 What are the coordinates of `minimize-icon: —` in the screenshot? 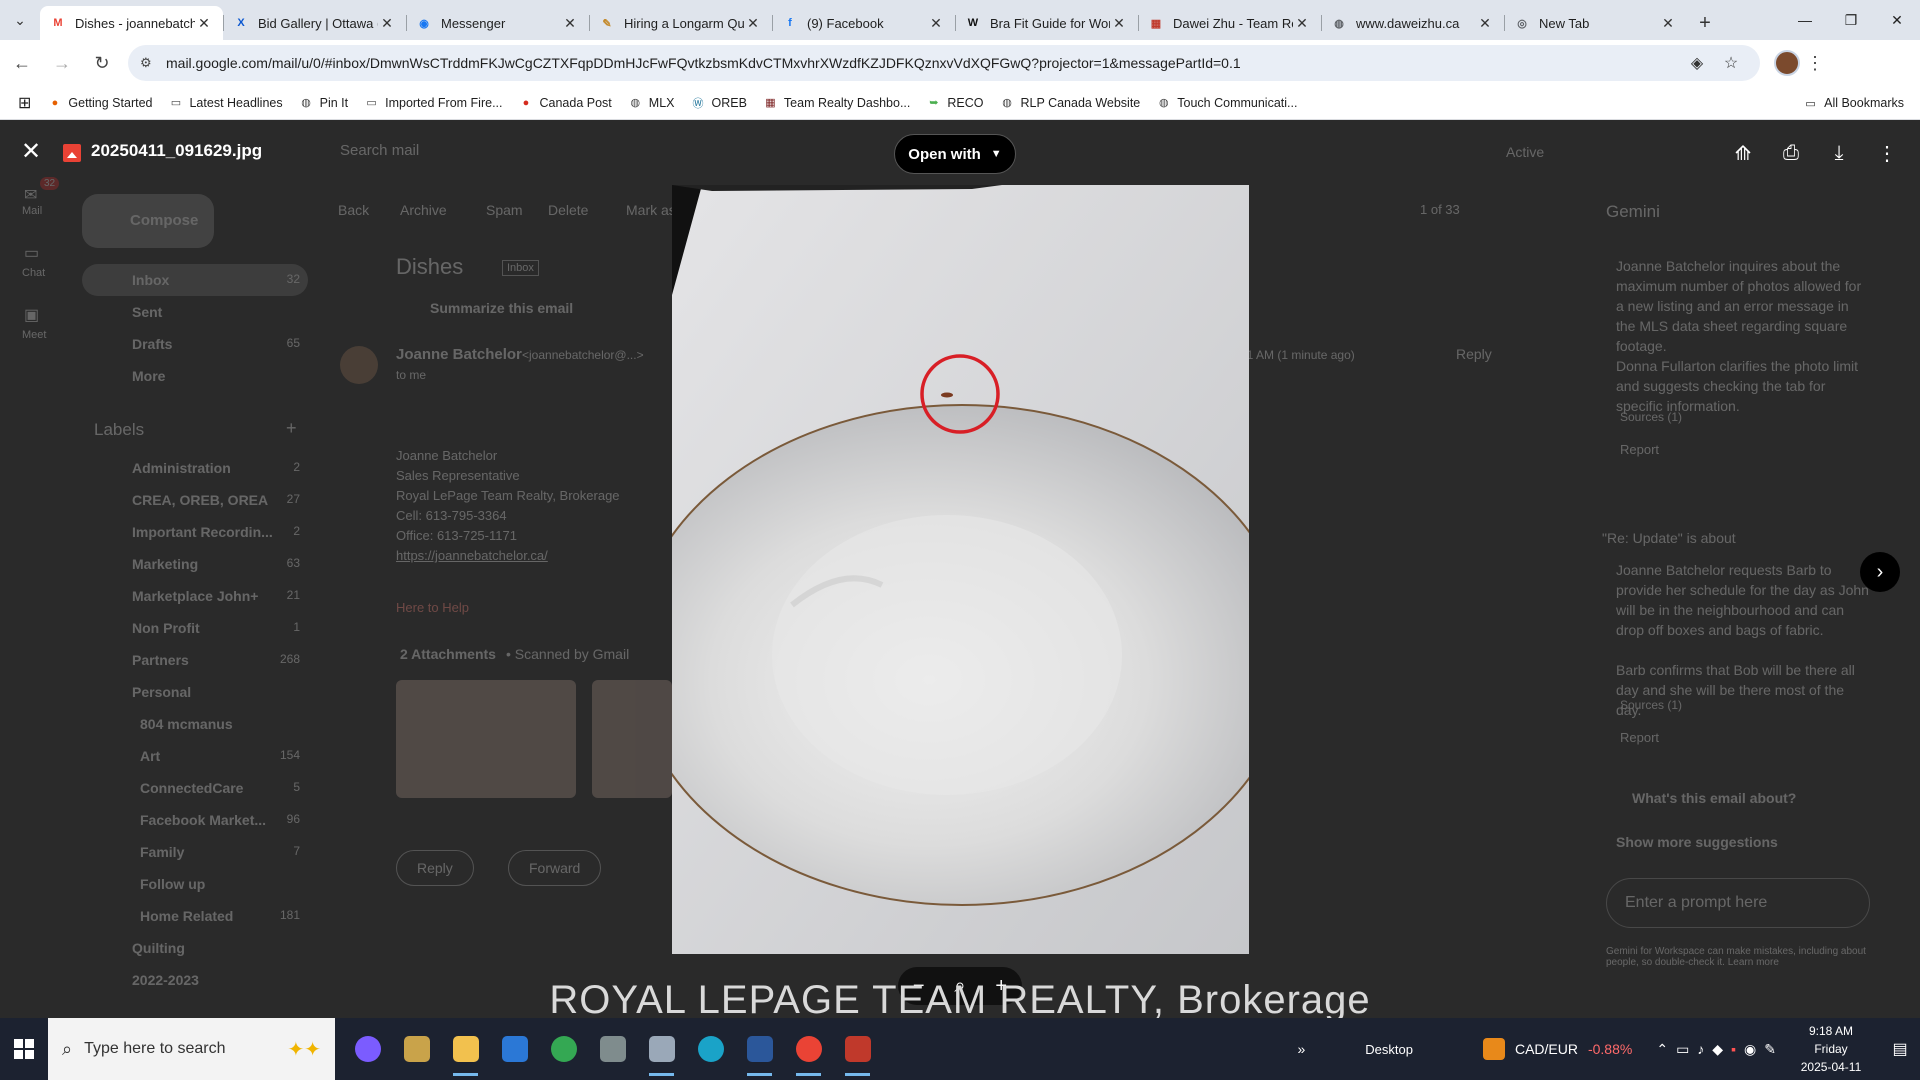 It's located at (1805, 20).